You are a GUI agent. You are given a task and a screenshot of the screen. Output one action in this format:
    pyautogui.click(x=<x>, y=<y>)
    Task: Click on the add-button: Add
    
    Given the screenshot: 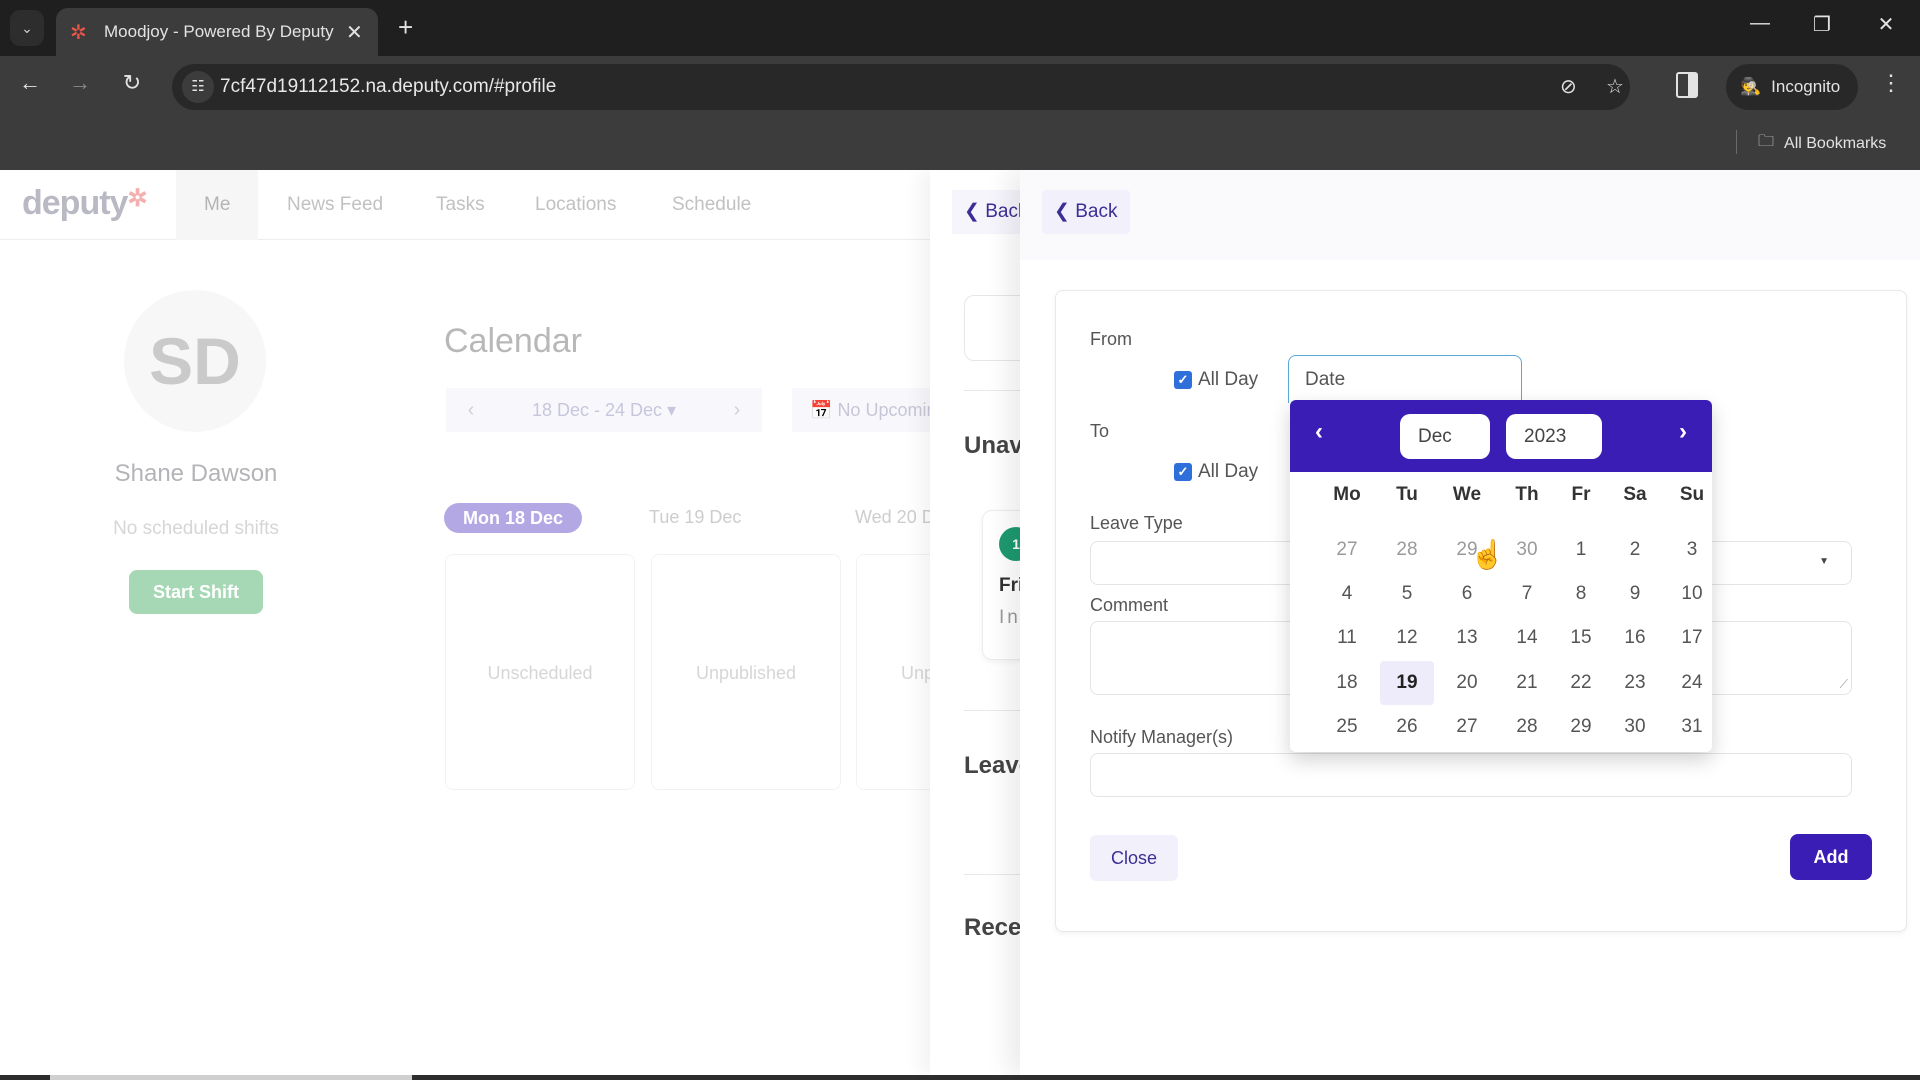 What is the action you would take?
    pyautogui.click(x=1831, y=857)
    